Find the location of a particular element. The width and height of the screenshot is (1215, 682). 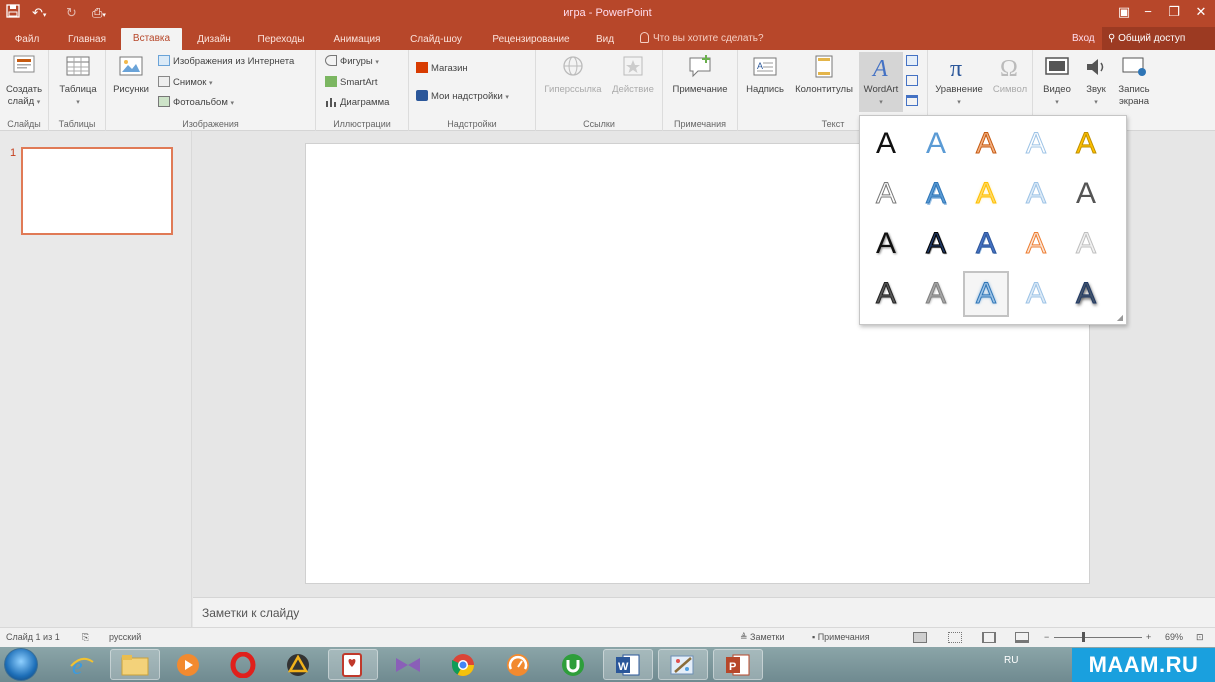

table-button: Таблица ▾ is located at coordinates (78, 81).